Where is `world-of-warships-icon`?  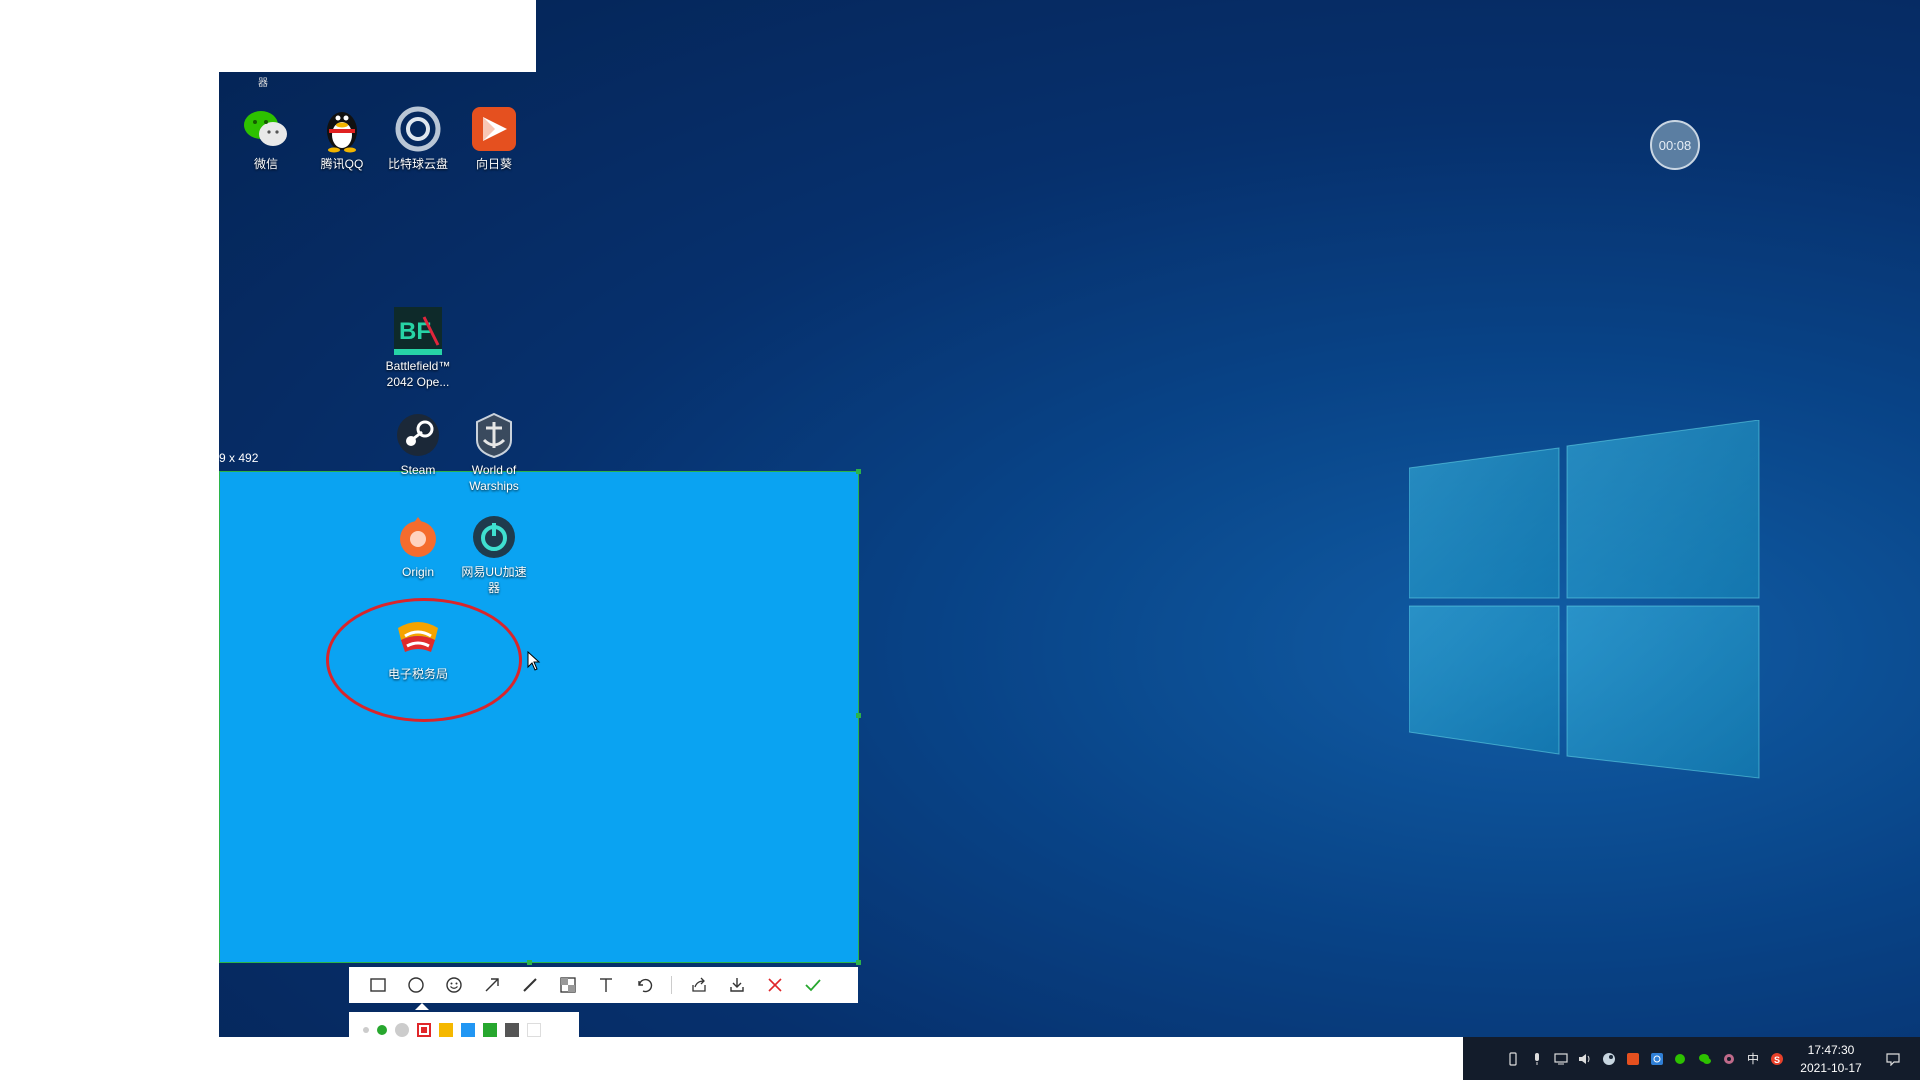 world-of-warships-icon is located at coordinates (494, 435).